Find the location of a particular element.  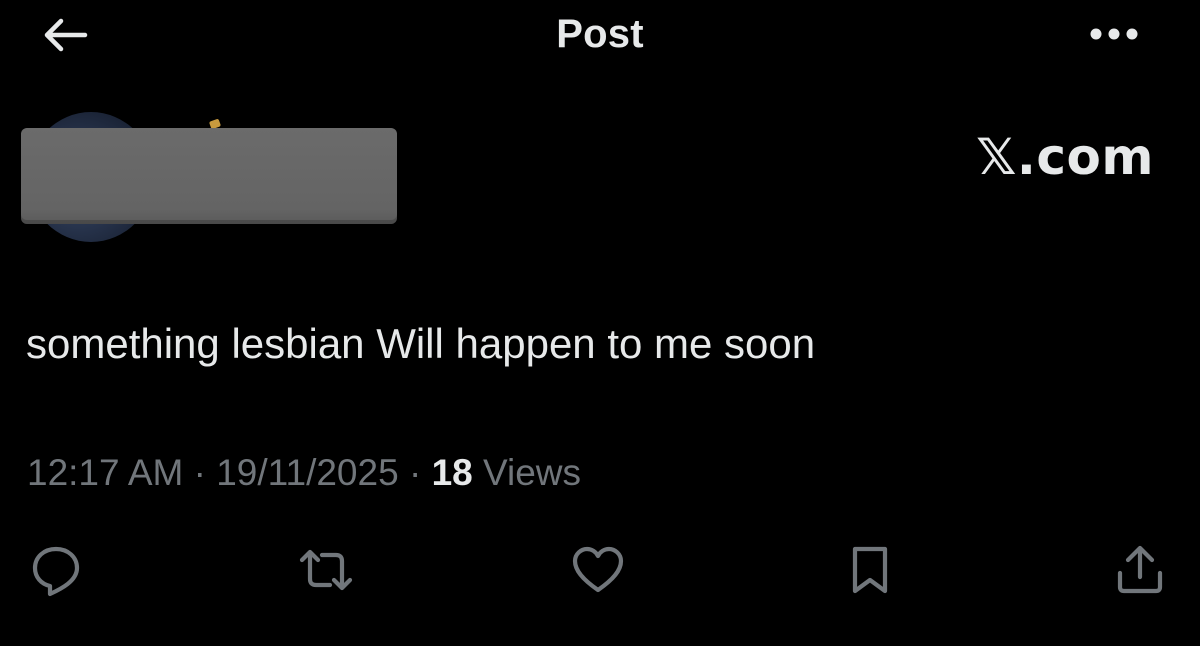

share-button is located at coordinates (1140, 570).